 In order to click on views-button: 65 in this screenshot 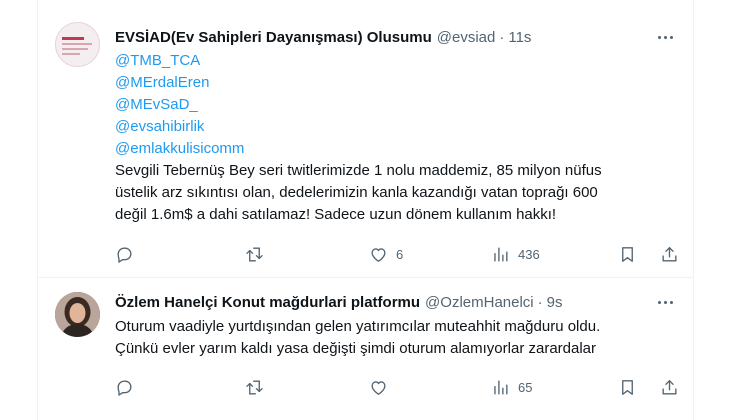, I will do `click(511, 387)`.